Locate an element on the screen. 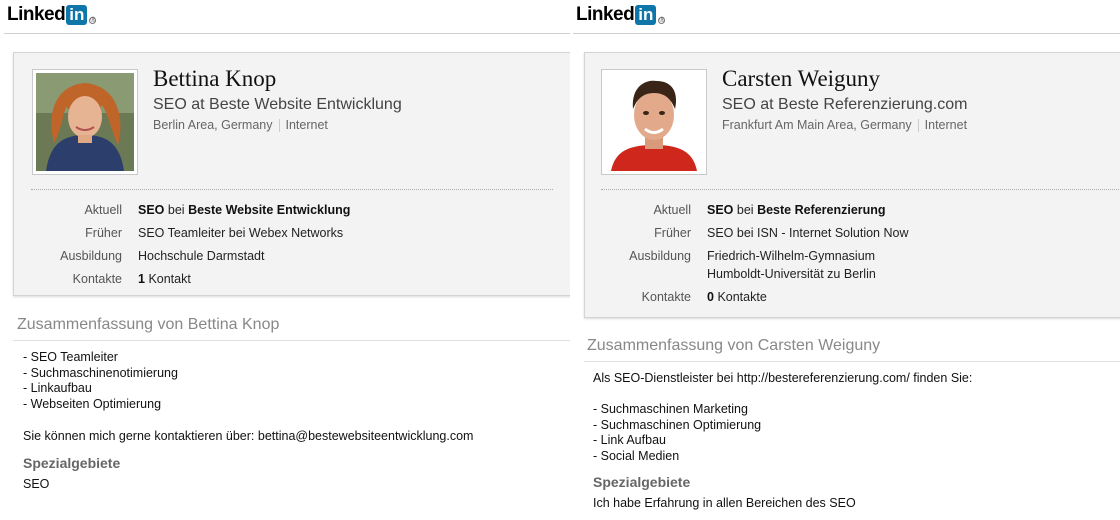  summary-line: - Social Medien is located at coordinates (636, 455).